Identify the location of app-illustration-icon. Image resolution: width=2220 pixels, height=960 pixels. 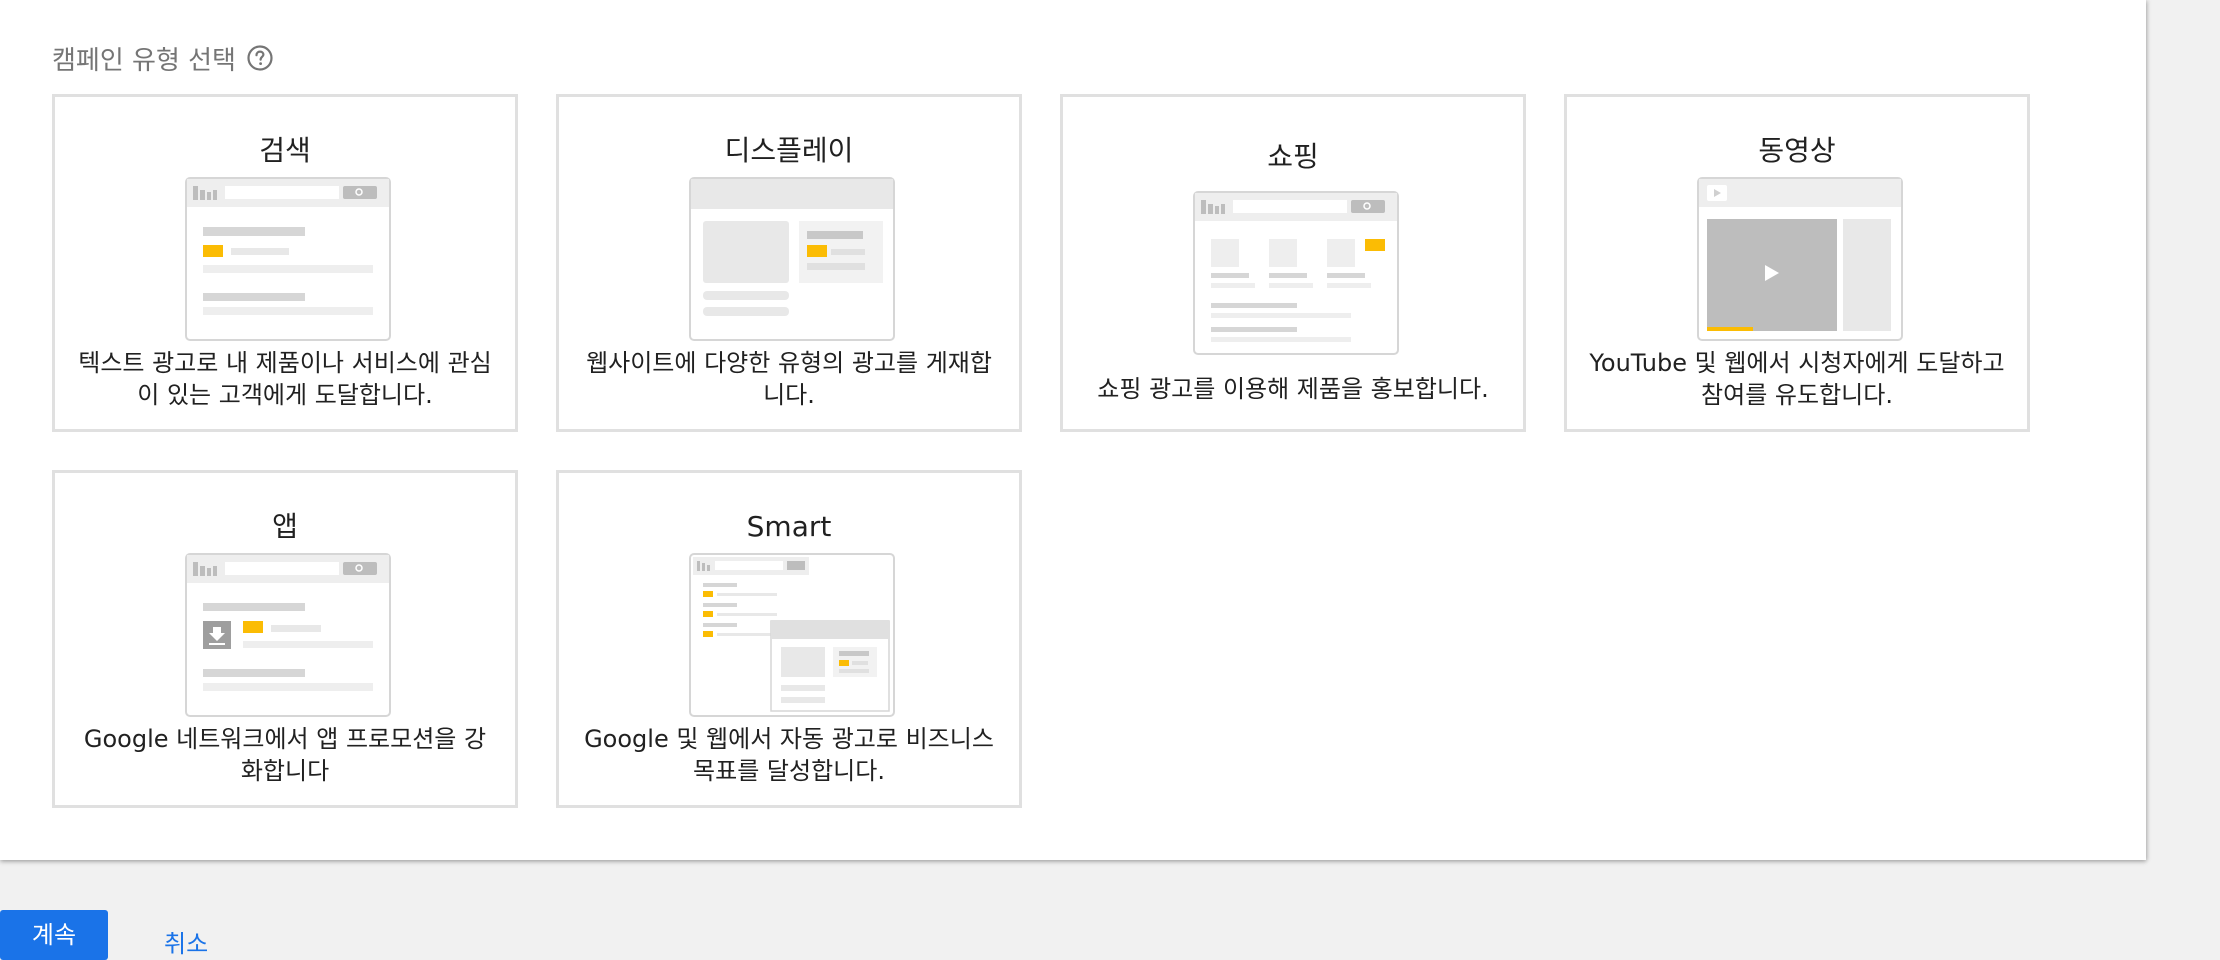
(288, 635).